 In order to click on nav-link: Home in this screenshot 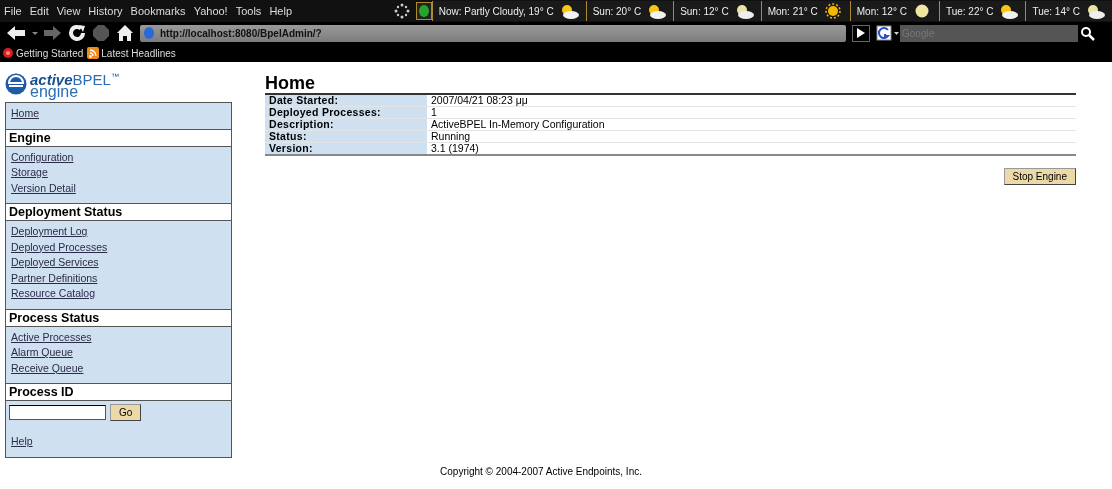, I will do `click(22, 113)`.